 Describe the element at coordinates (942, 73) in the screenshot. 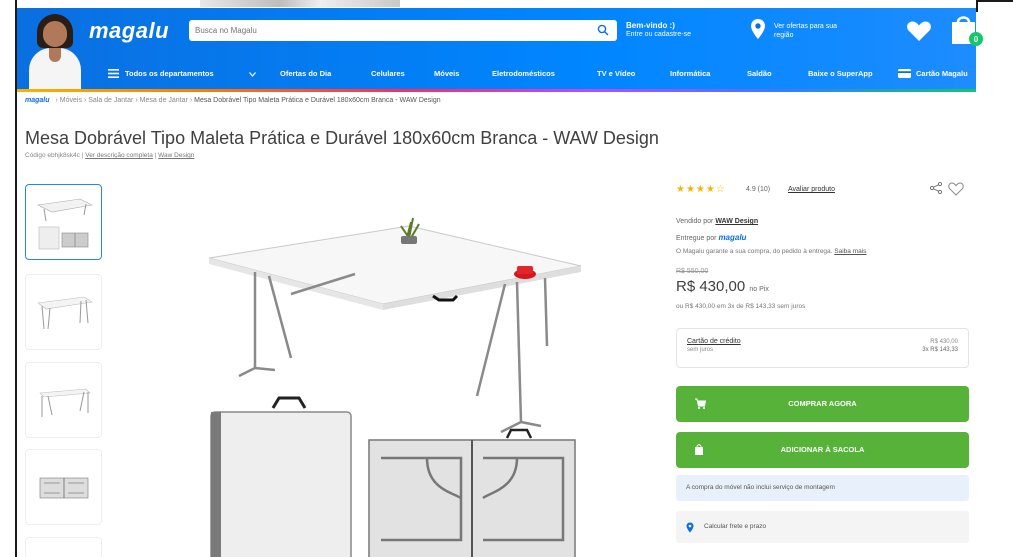

I see `nav-cartao: Cartão Magalu` at that location.